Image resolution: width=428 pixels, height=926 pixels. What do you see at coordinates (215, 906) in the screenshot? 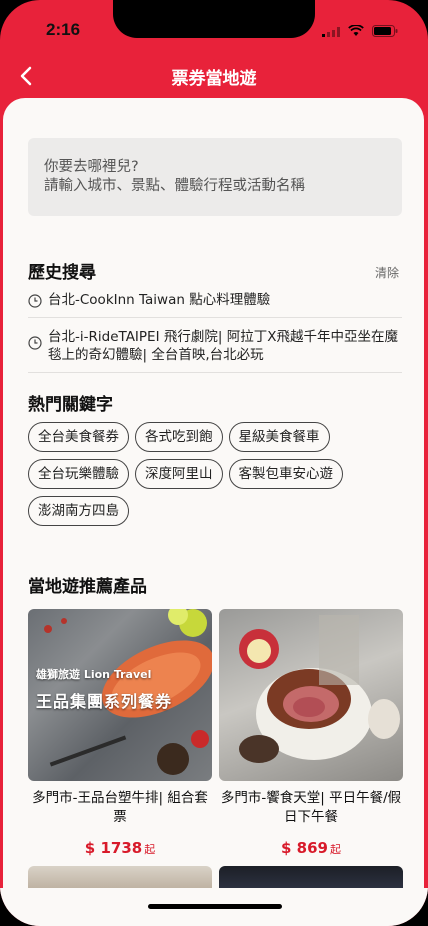
I see `home-indicator` at bounding box center [215, 906].